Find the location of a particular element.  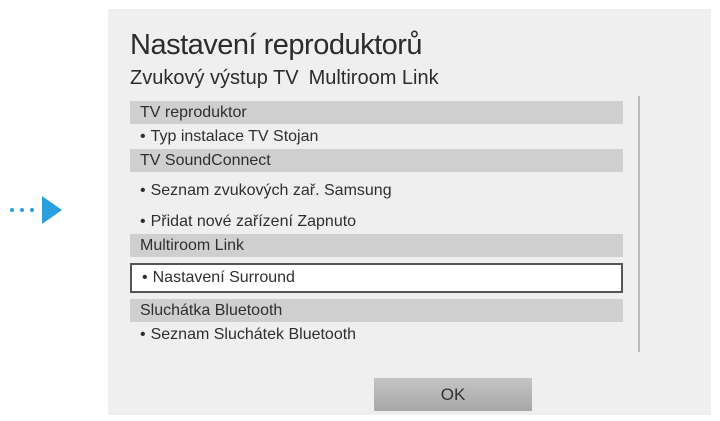

tab-multiroom-link: Multiroom Link is located at coordinates (374, 78).